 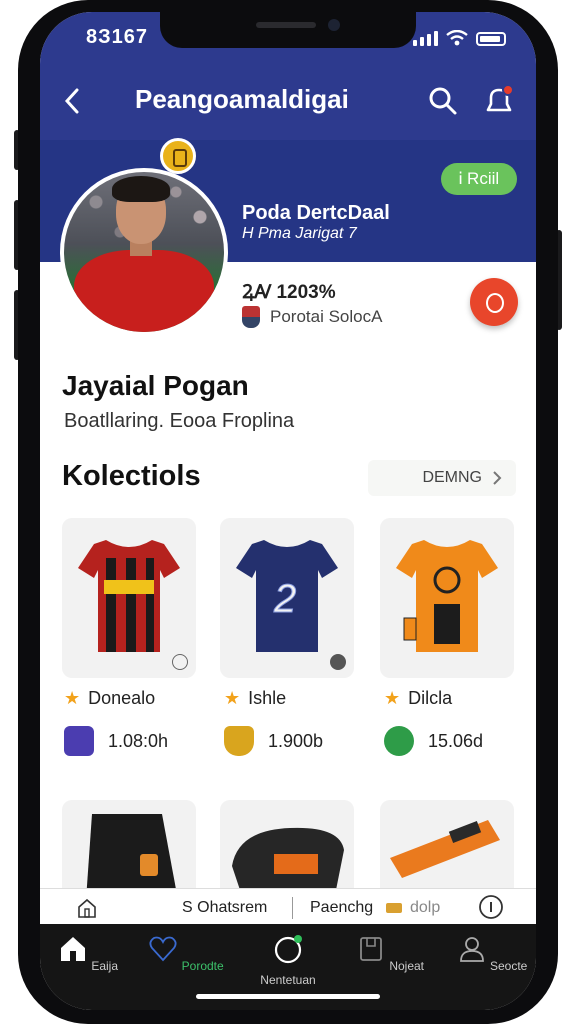 What do you see at coordinates (72, 949) in the screenshot?
I see `home-icon` at bounding box center [72, 949].